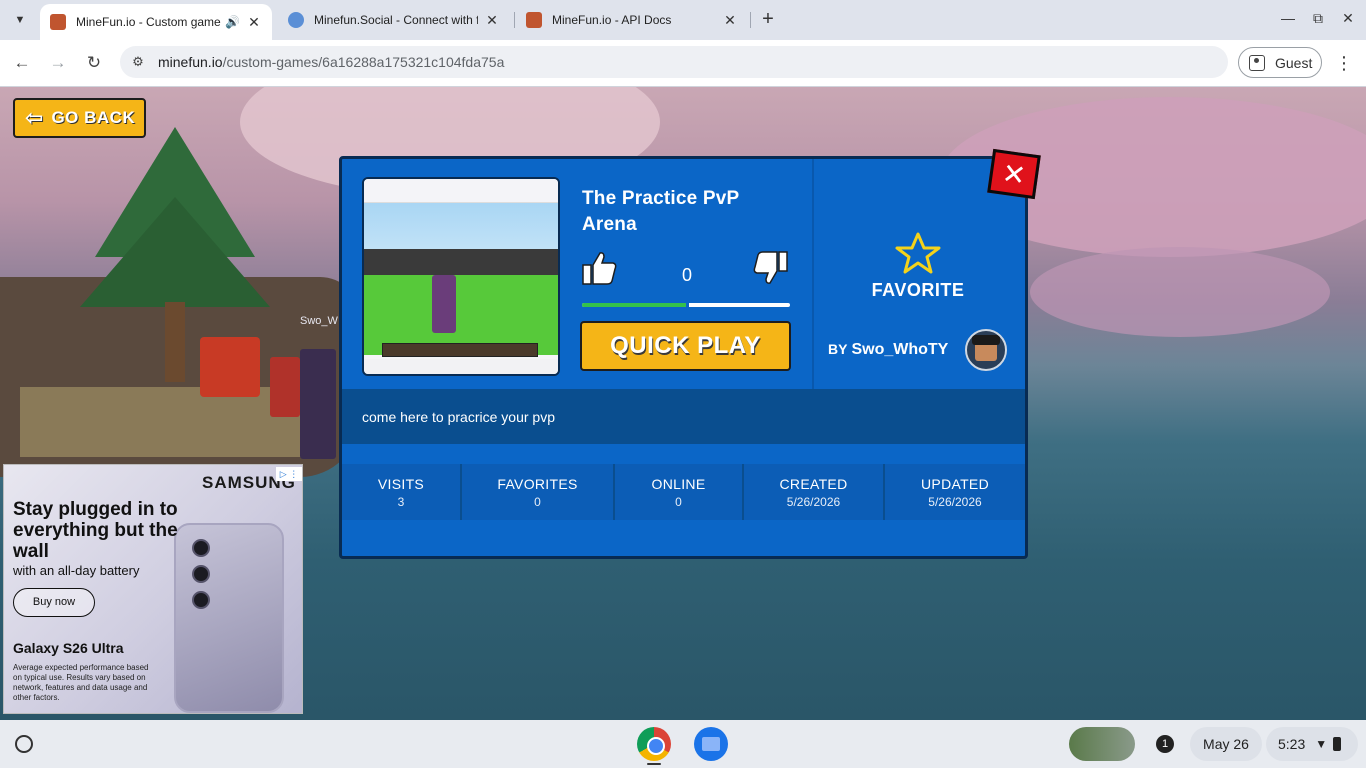 The image size is (1366, 768). I want to click on wifi-icon: ▼, so click(1321, 744).